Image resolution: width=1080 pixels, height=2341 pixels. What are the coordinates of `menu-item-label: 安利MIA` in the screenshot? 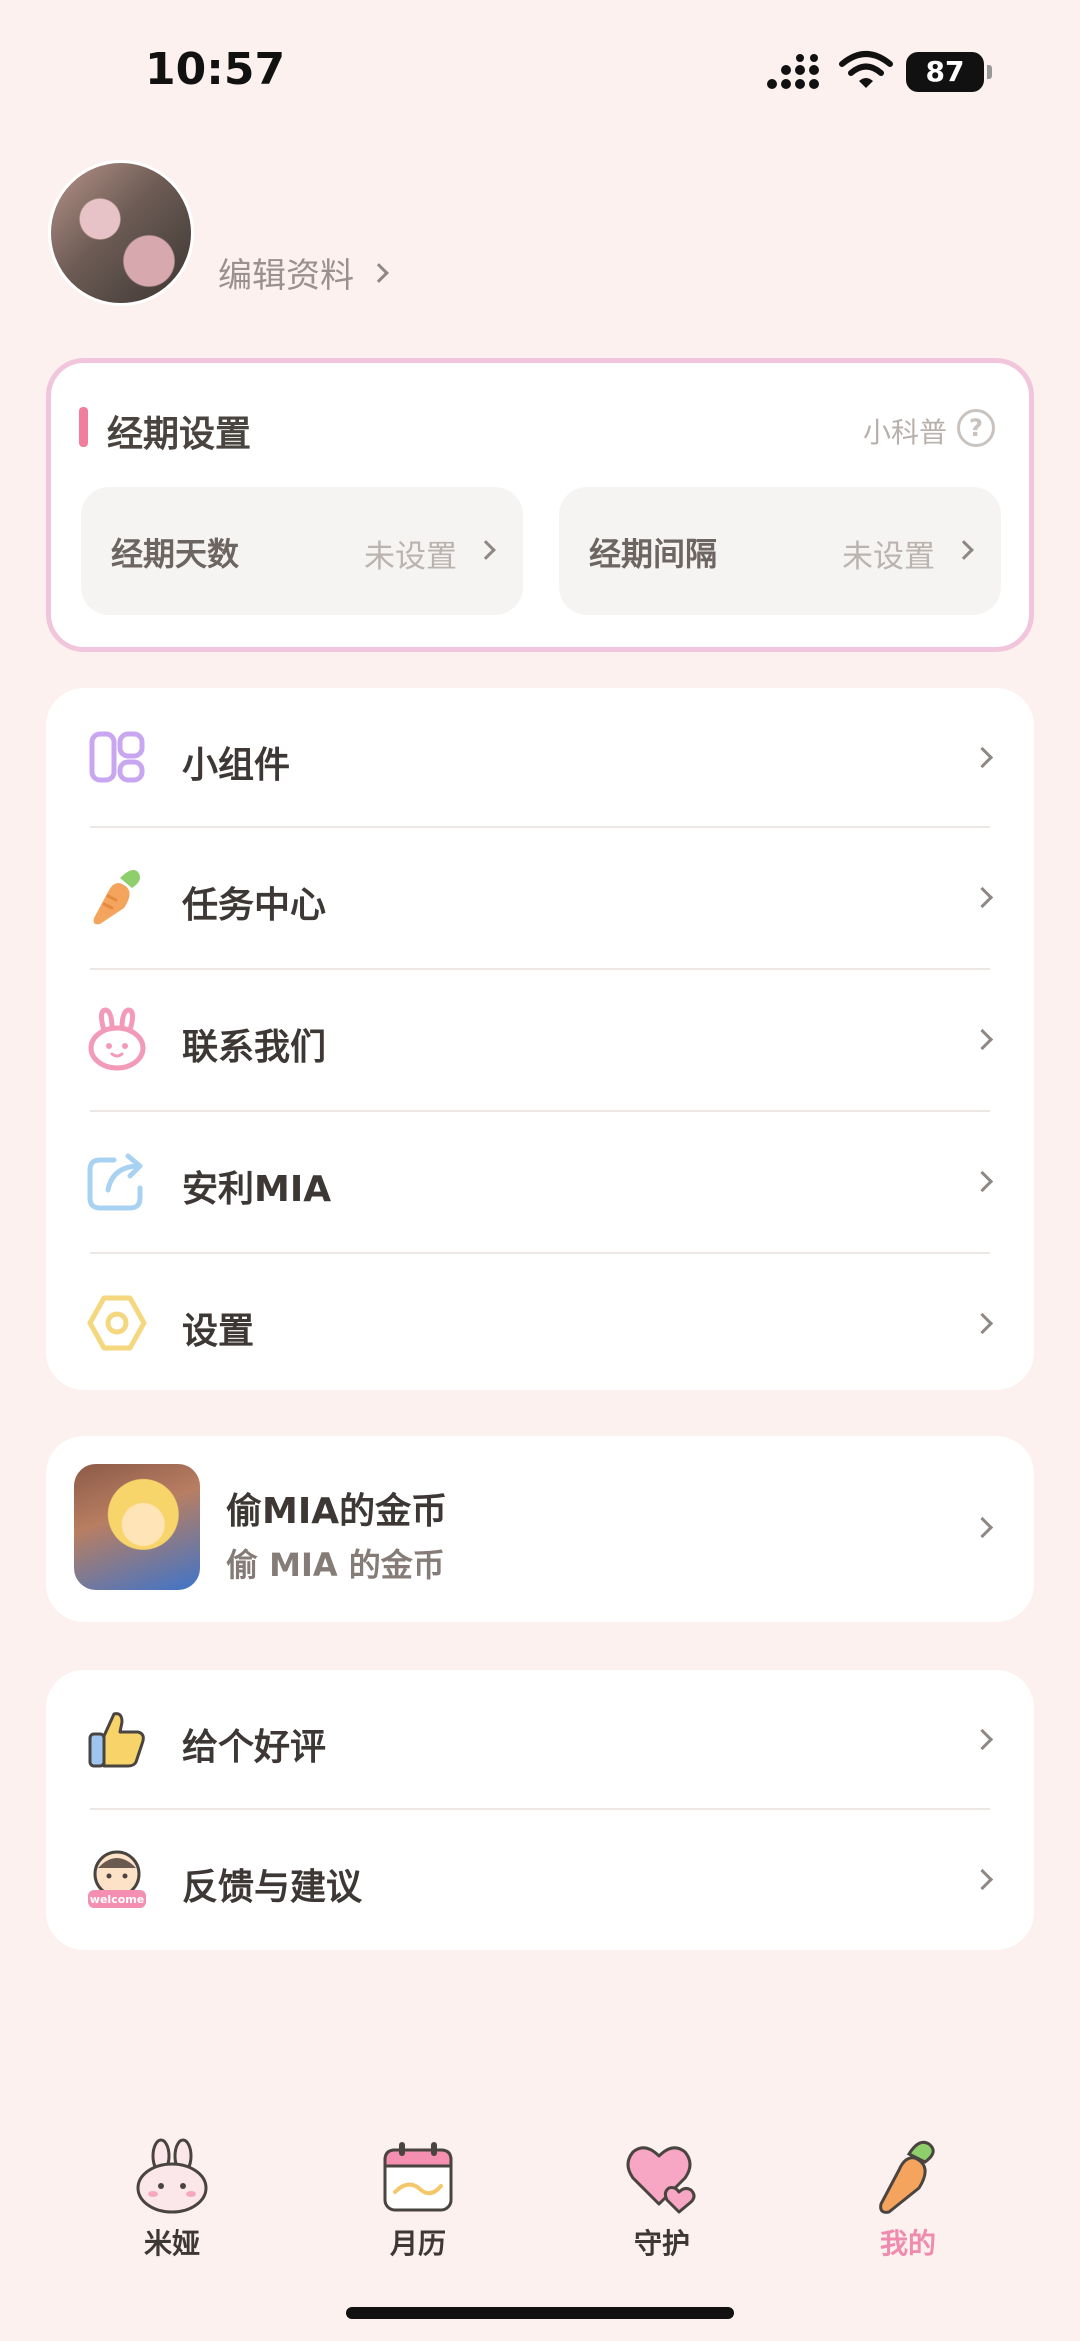 It's located at (257, 1189).